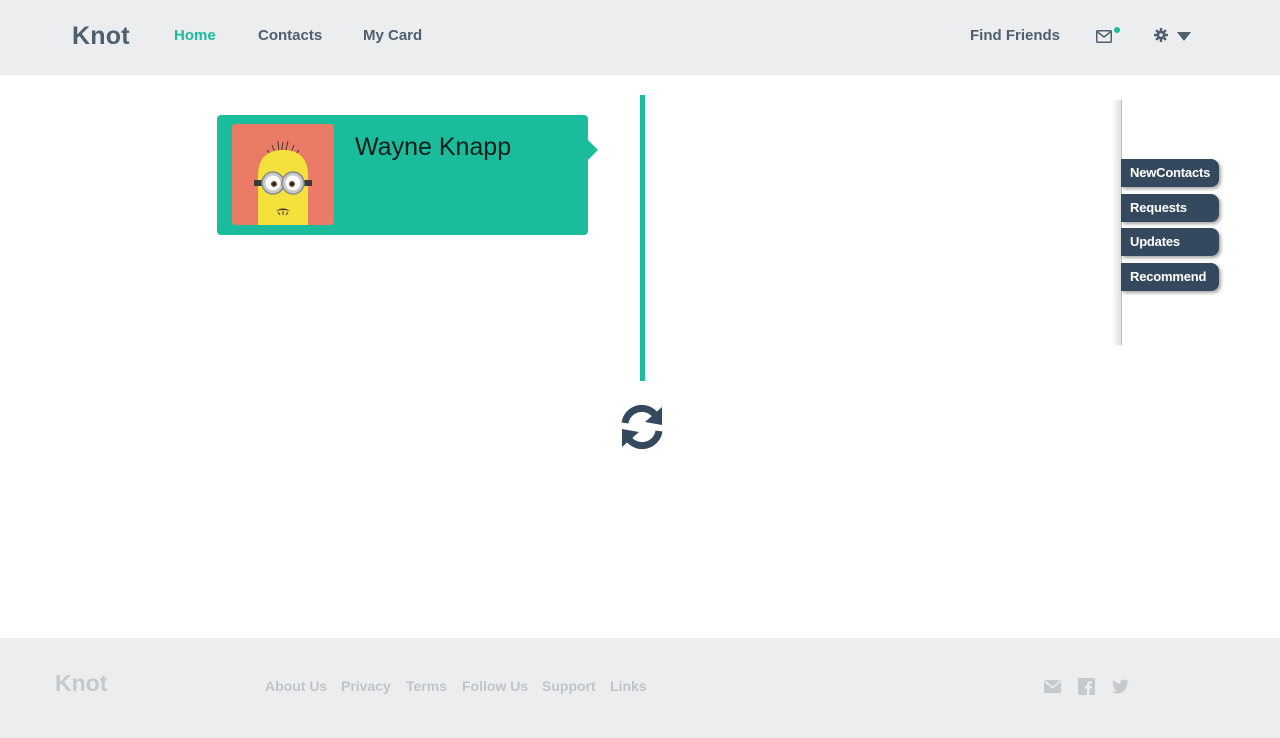  Describe the element at coordinates (296, 686) in the screenshot. I see `footer-link-about-us: About Us` at that location.